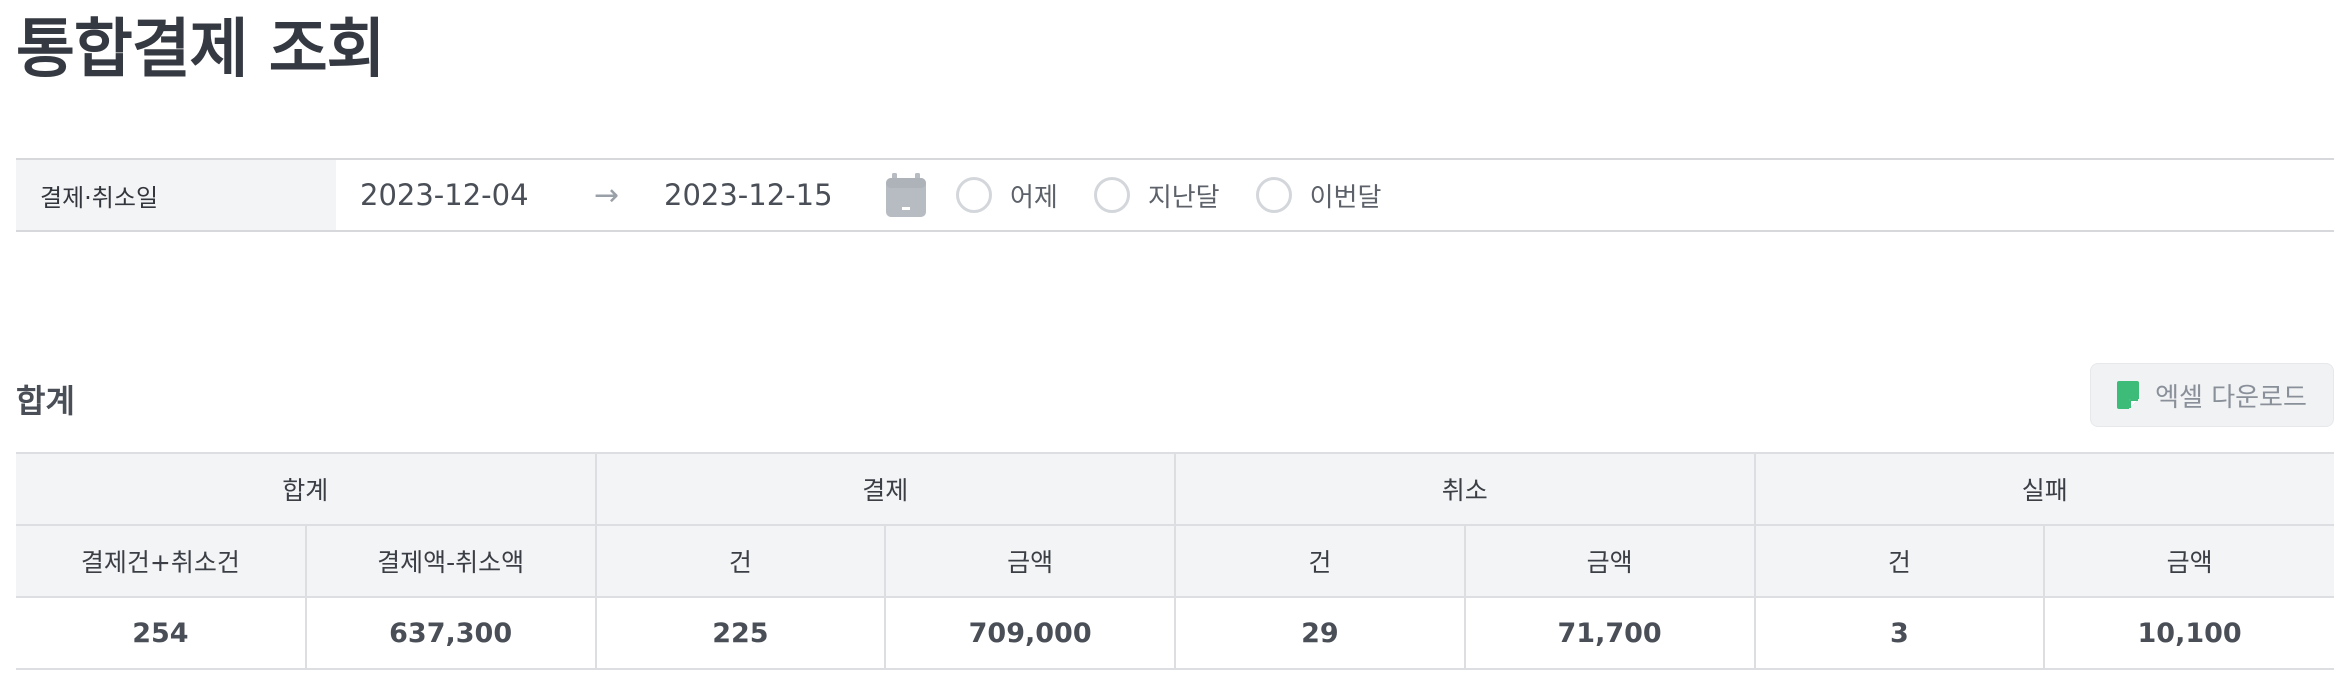 The image size is (2350, 686). Describe the element at coordinates (1034, 197) in the screenshot. I see `radio-label: 어제` at that location.